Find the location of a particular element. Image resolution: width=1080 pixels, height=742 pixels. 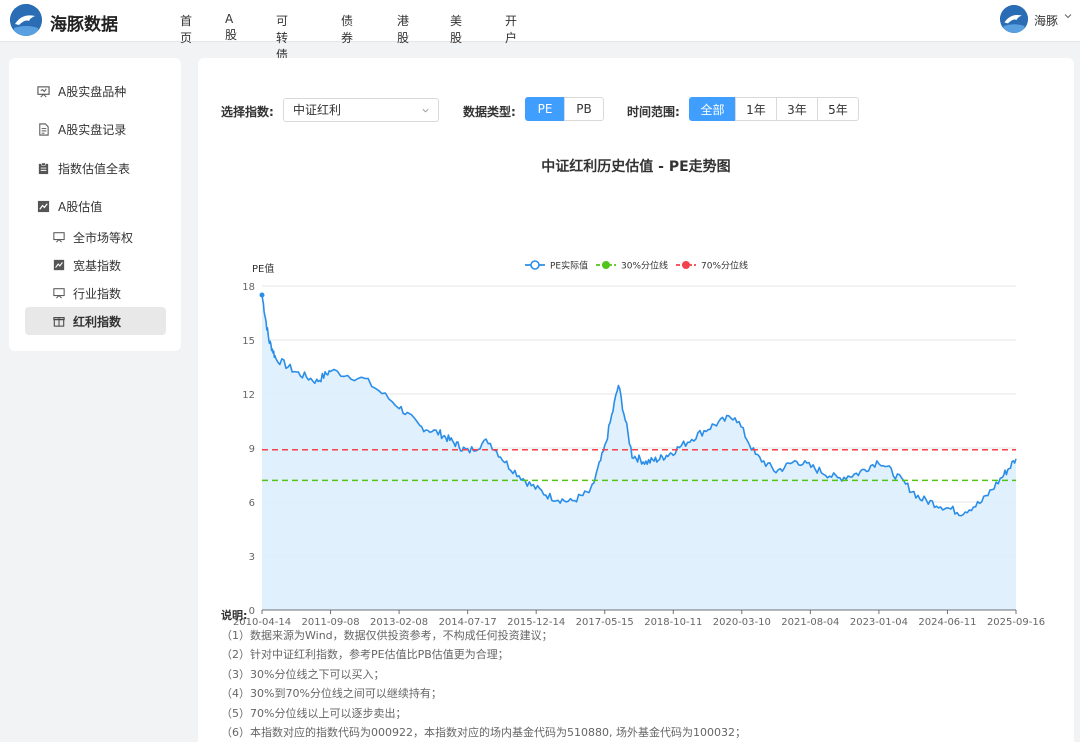

nav-bond: 债券 is located at coordinates (347, 29).